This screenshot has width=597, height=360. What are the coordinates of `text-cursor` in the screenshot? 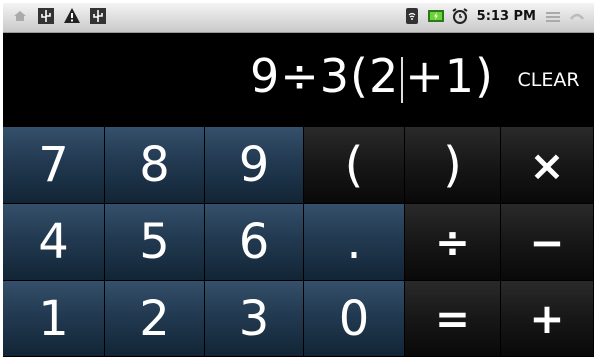 It's located at (402, 79).